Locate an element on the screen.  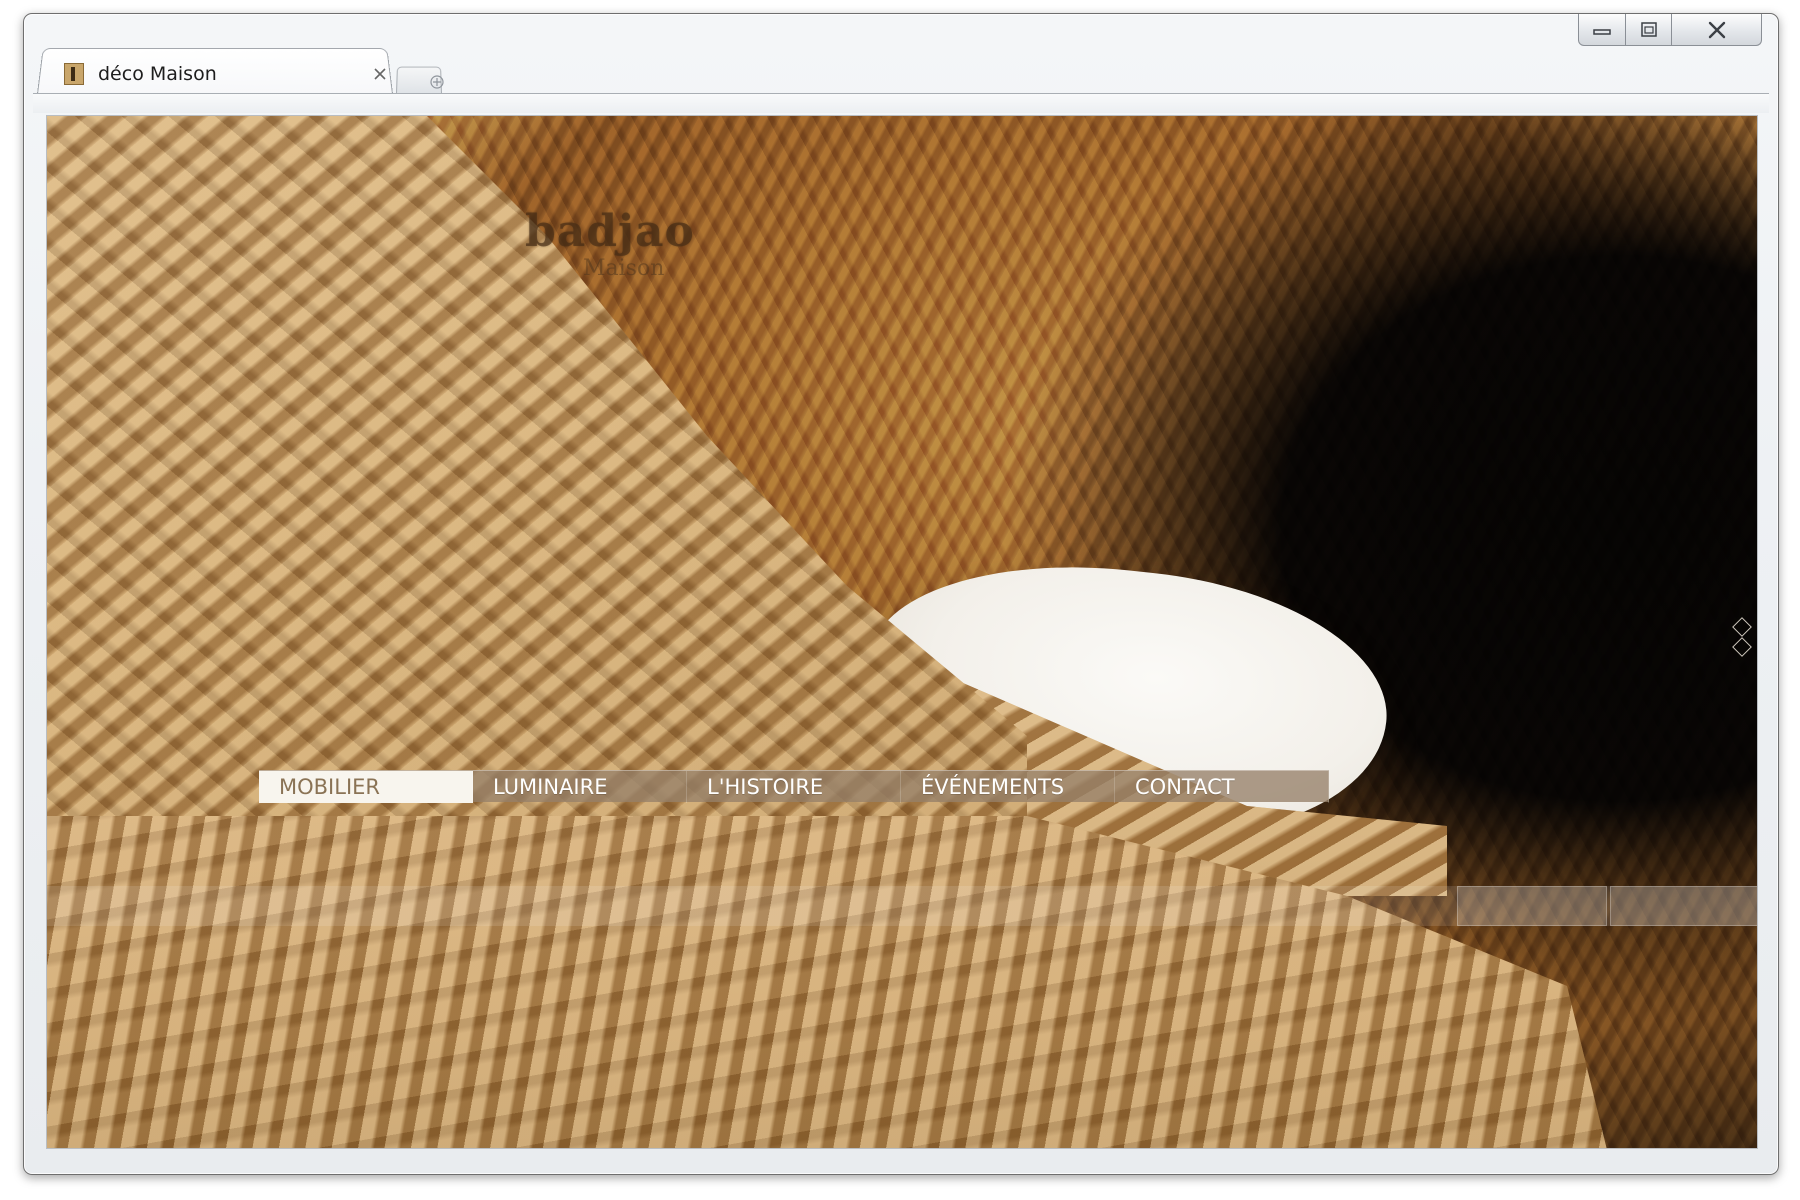
logo-wordmark: badjao is located at coordinates (610, 231).